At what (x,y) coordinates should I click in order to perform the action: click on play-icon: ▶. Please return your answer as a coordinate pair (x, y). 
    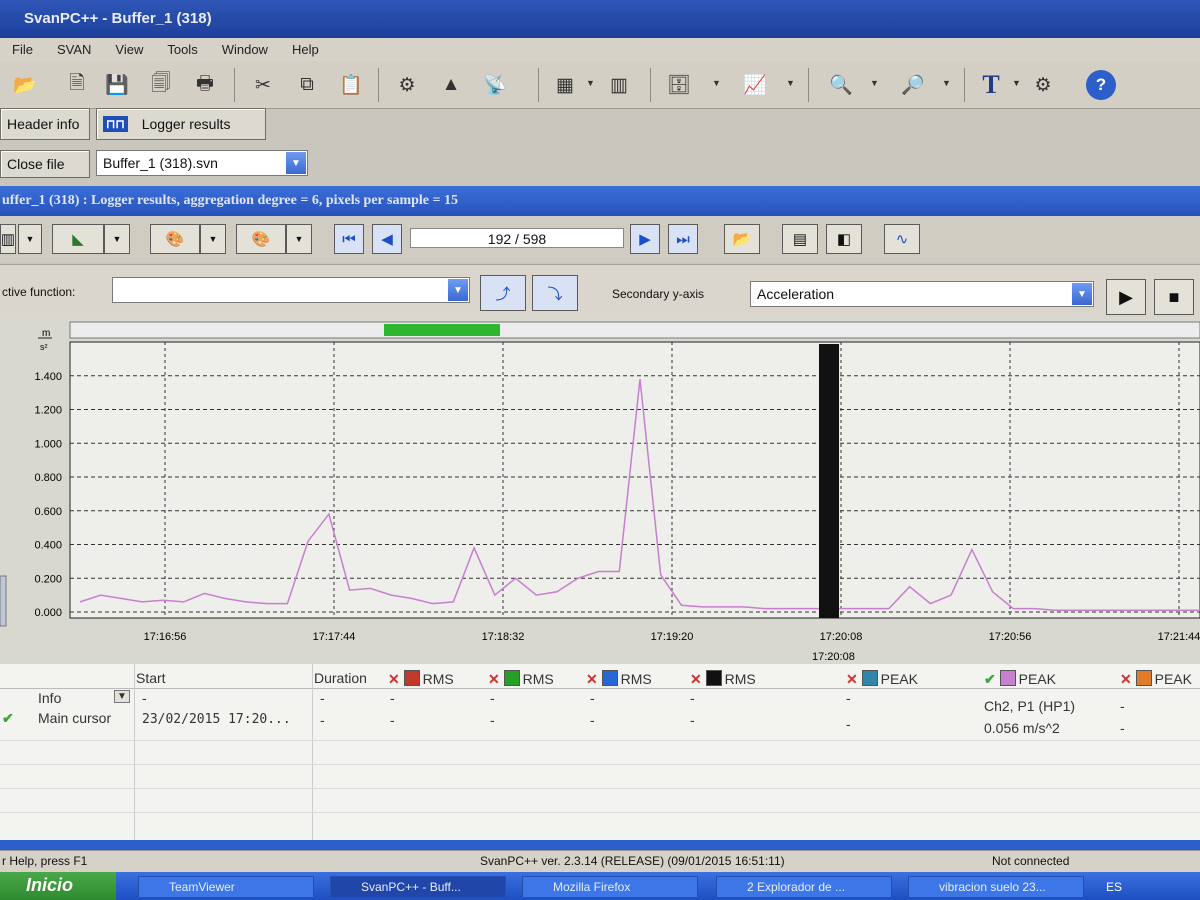
    Looking at the image, I should click on (1126, 297).